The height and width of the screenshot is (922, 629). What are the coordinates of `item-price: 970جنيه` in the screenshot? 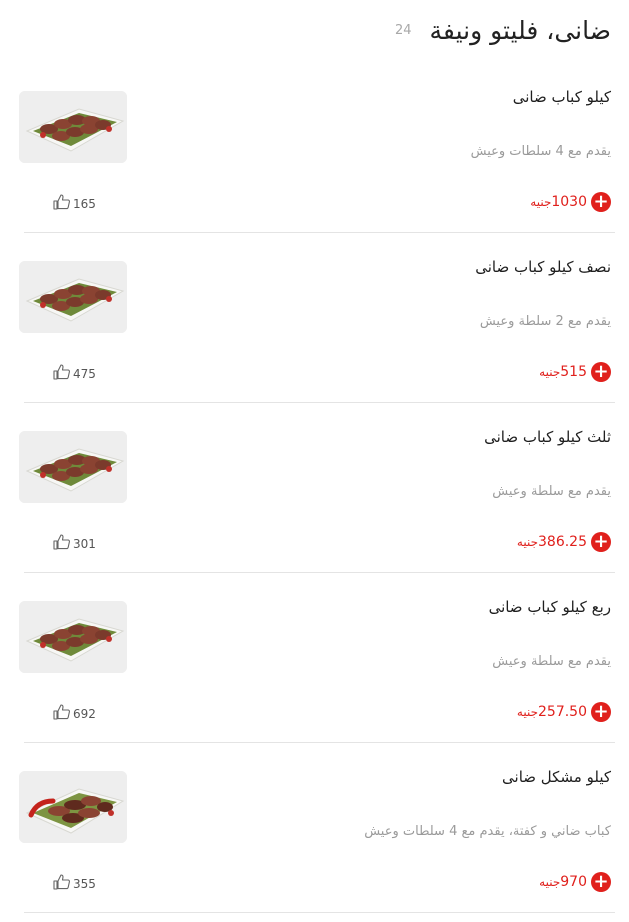 It's located at (563, 882).